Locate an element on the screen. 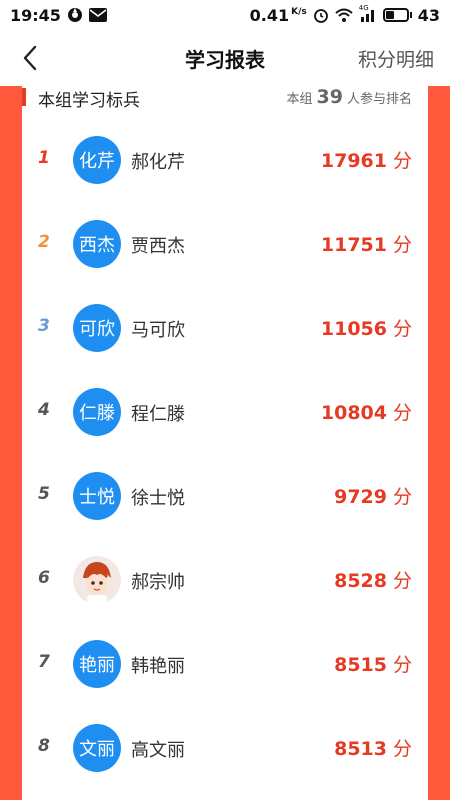  member-name: 马可欣 is located at coordinates (158, 330).